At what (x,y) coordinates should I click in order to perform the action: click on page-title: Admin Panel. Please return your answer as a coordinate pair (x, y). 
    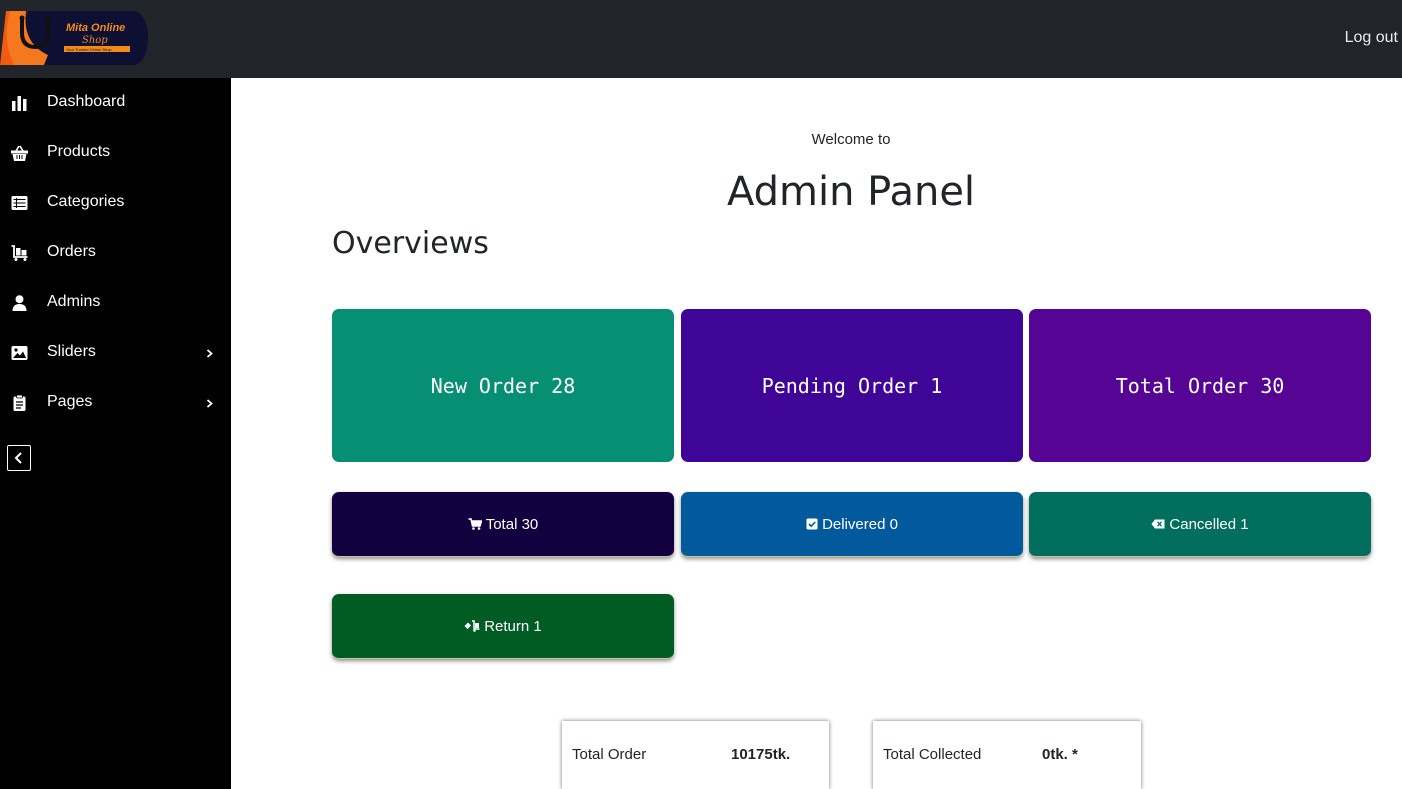
    Looking at the image, I should click on (851, 192).